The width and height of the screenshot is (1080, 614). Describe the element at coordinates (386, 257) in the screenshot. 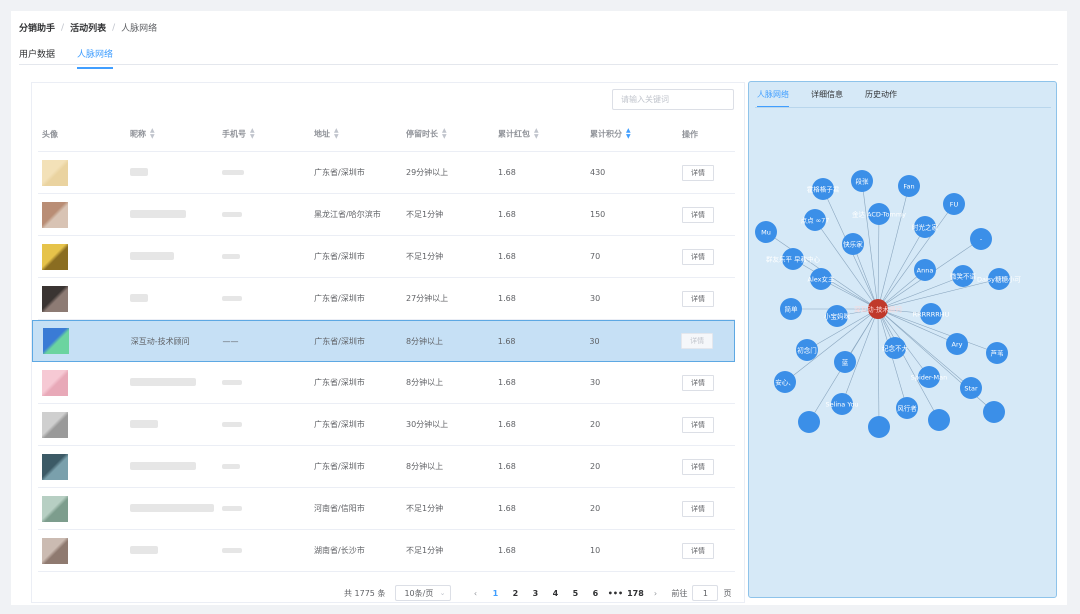

I see `table-row: 广东省/深圳市 不足1分钟 1.68 70 详情` at that location.